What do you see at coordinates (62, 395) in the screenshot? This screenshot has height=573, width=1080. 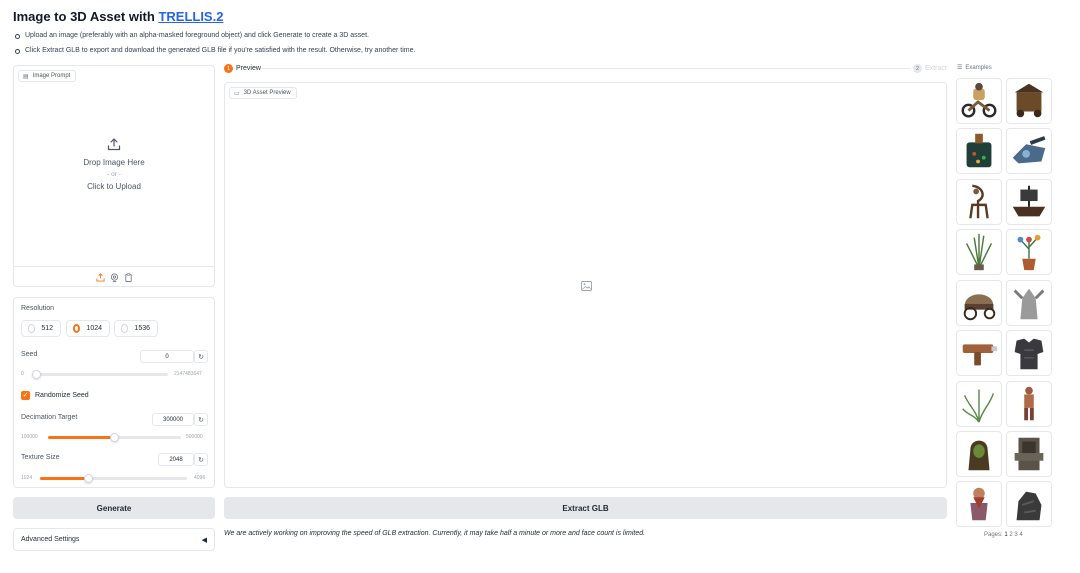 I see `randomize-seed-label: Randomize Seed` at bounding box center [62, 395].